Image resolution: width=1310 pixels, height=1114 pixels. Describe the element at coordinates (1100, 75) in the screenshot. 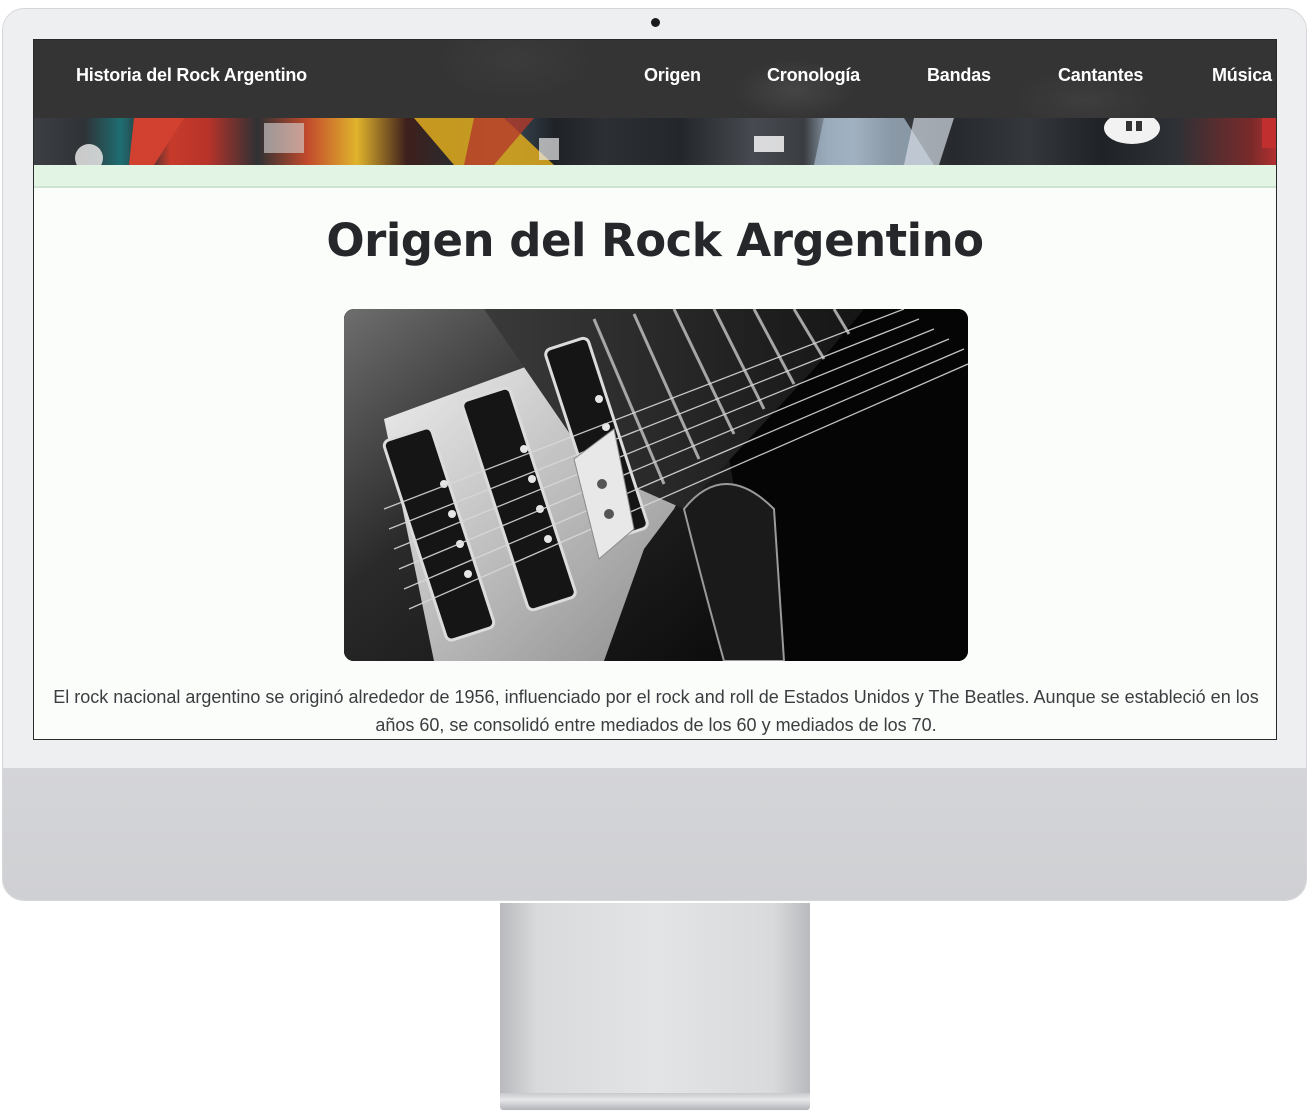

I see `nav-link-cantantes: Cantantes` at that location.